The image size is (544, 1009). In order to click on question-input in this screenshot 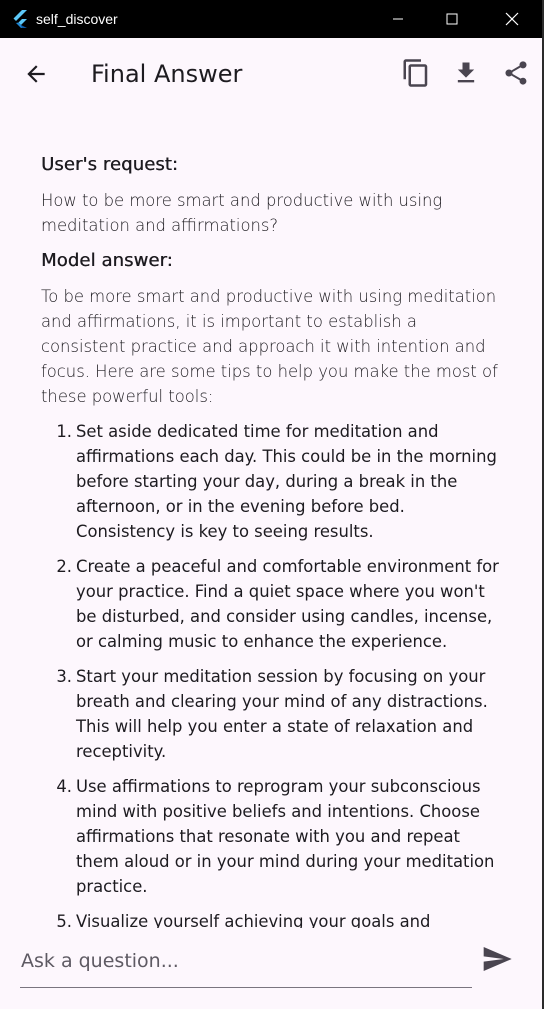, I will do `click(241, 961)`.